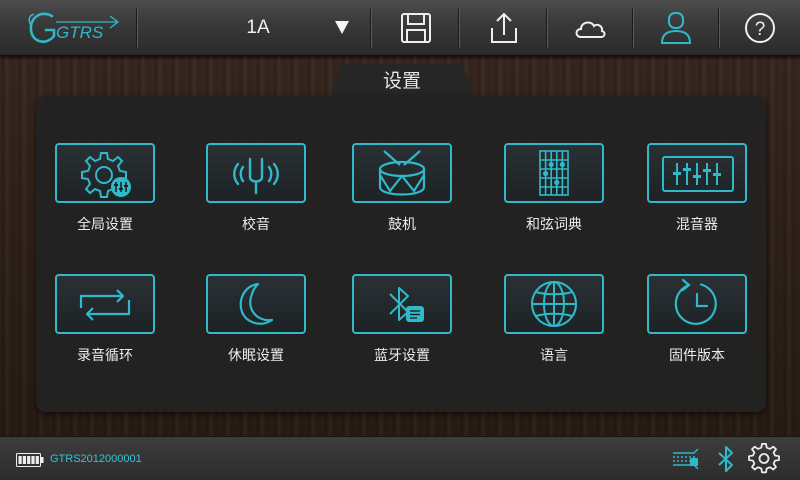 The height and width of the screenshot is (480, 800). What do you see at coordinates (80, 32) in the screenshot?
I see `logo-text: GTRS` at bounding box center [80, 32].